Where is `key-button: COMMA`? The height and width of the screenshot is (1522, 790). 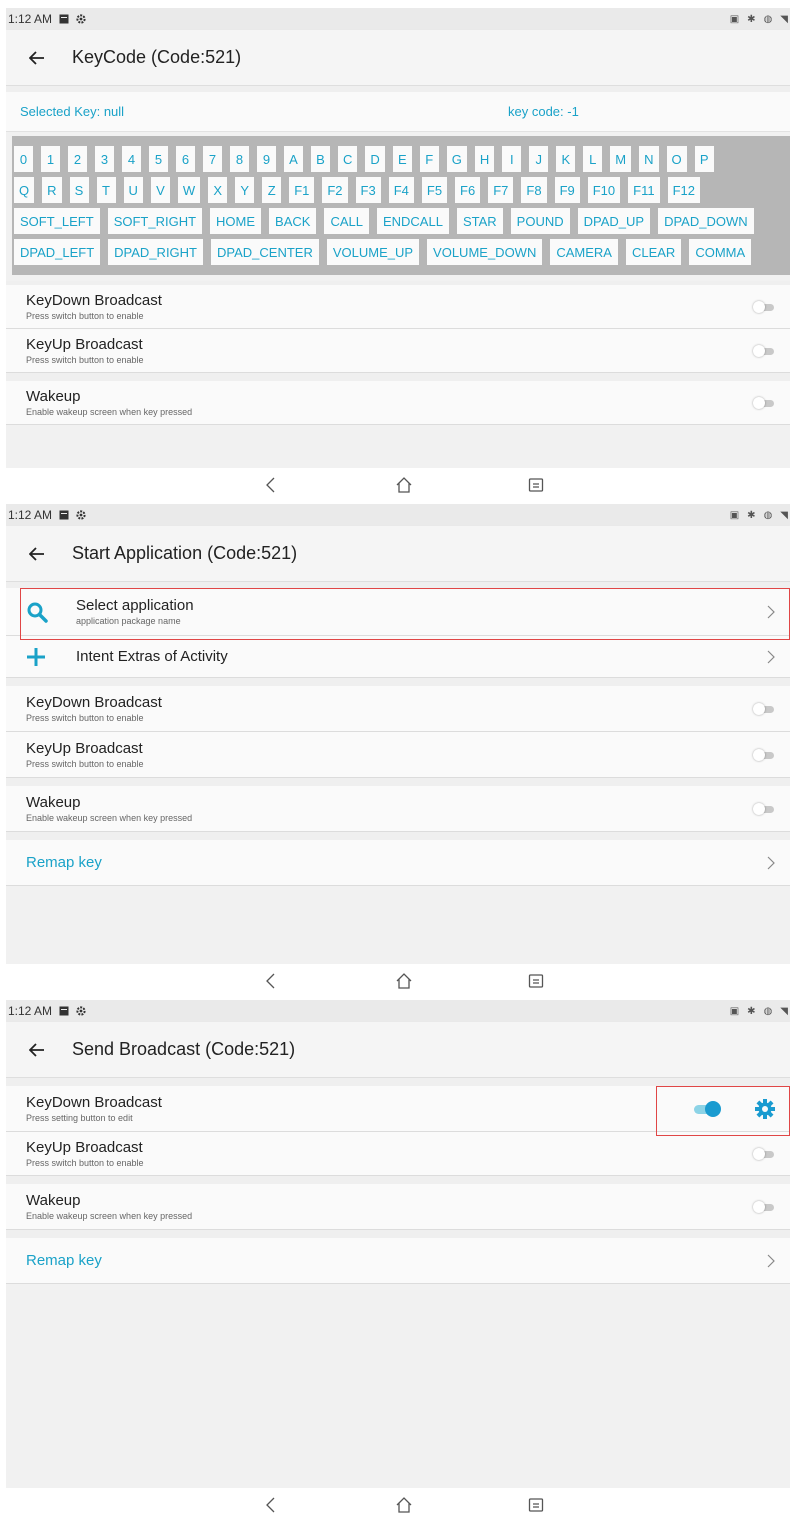
key-button: COMMA is located at coordinates (720, 252).